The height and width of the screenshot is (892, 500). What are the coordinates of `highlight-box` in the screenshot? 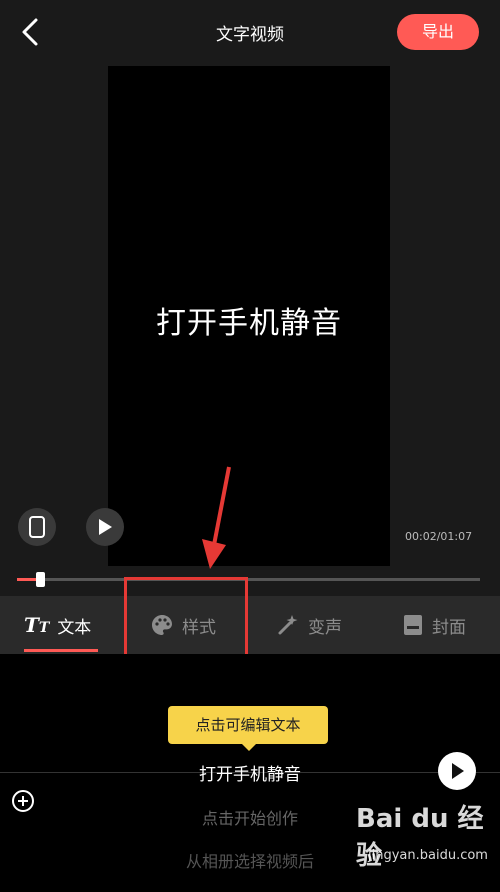 It's located at (186, 618).